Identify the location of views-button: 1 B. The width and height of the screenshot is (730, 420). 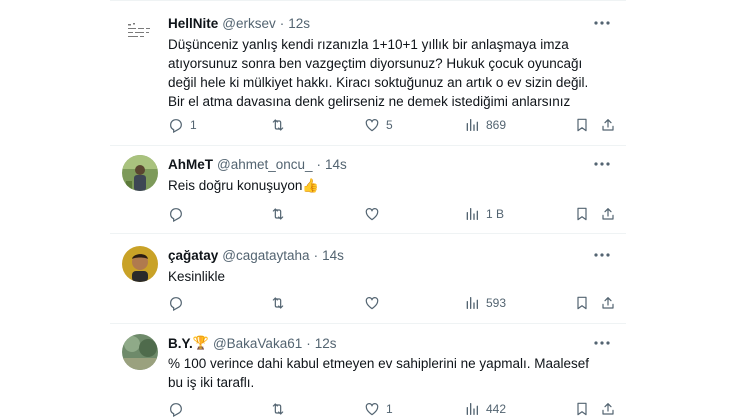
(484, 214).